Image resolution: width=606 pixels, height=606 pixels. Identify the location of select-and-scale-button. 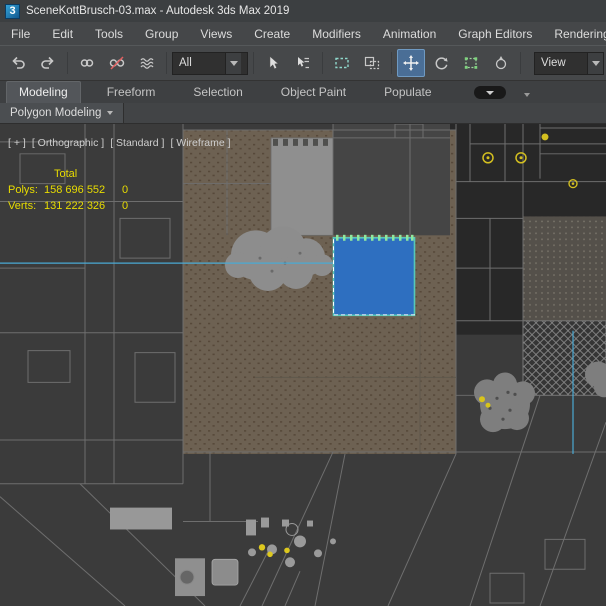
(471, 63).